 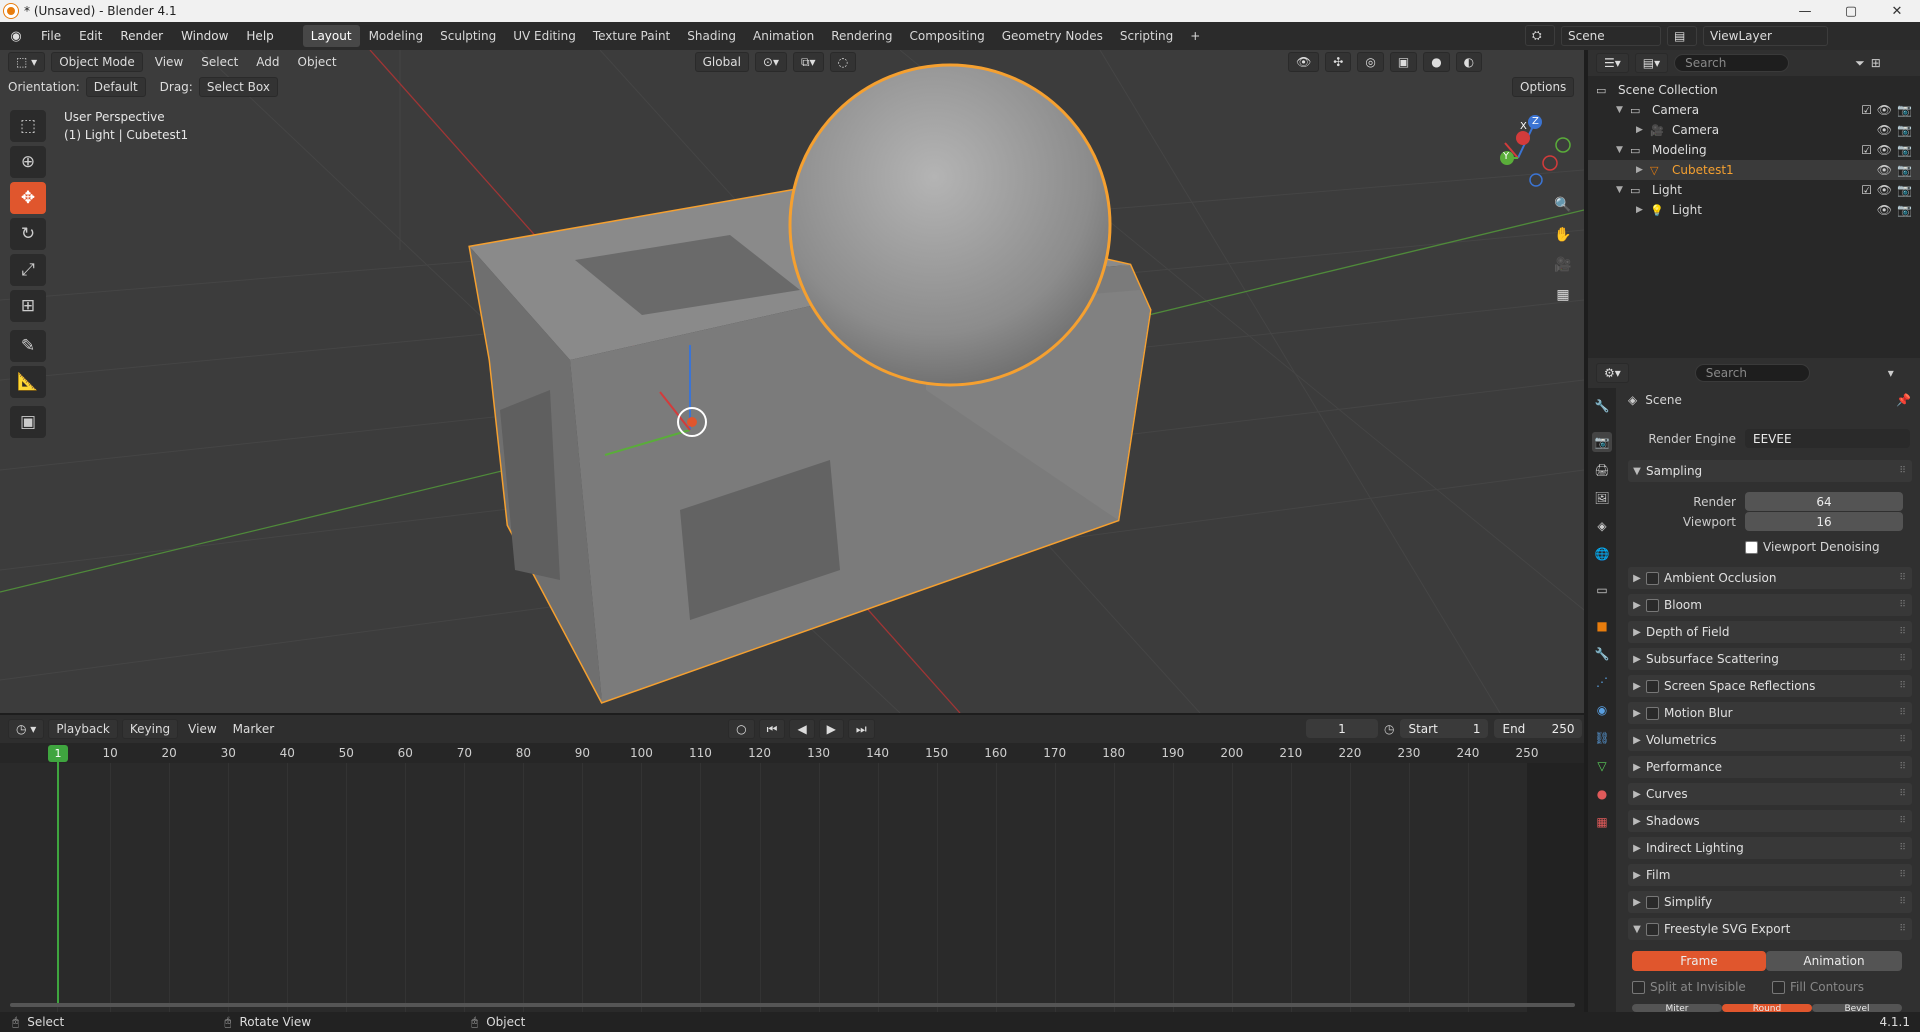 I want to click on constraints-tab-icon: ⛓, so click(x=1602, y=738).